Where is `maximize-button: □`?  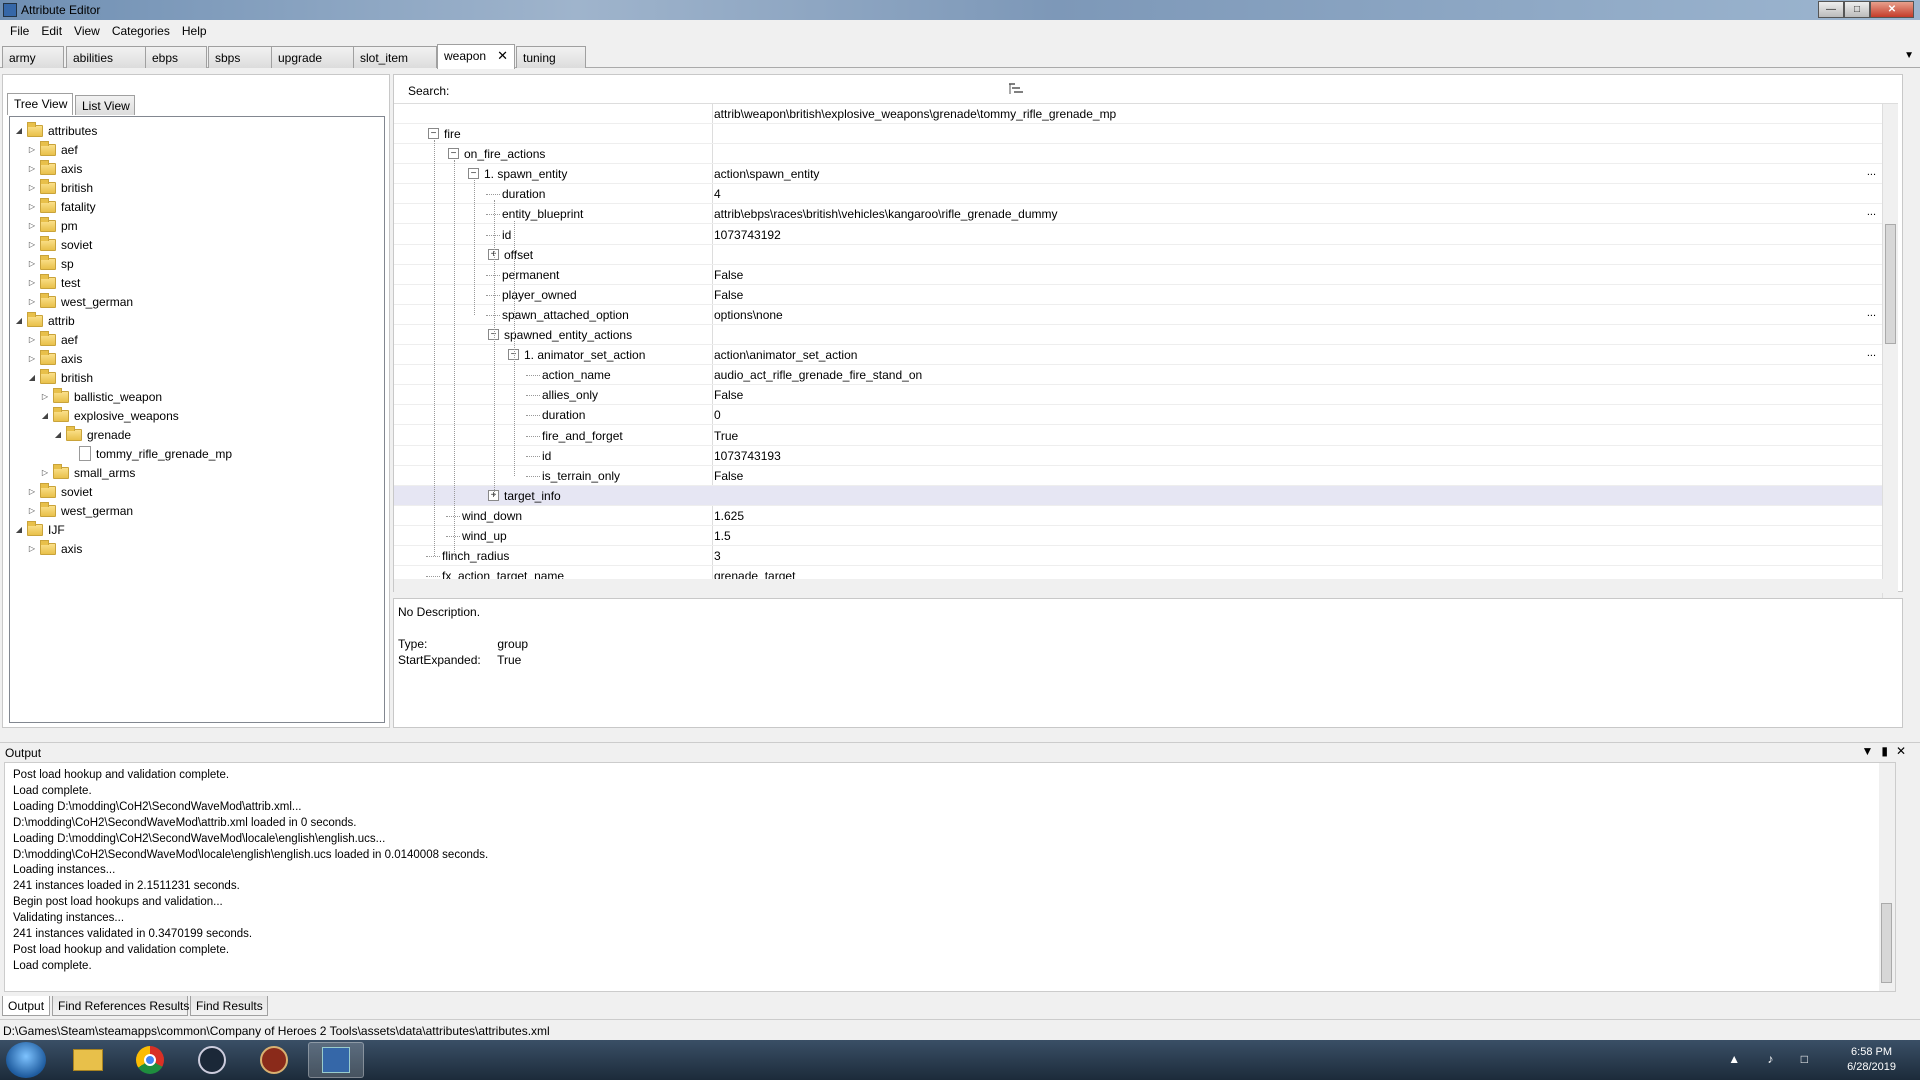 maximize-button: □ is located at coordinates (1857, 9).